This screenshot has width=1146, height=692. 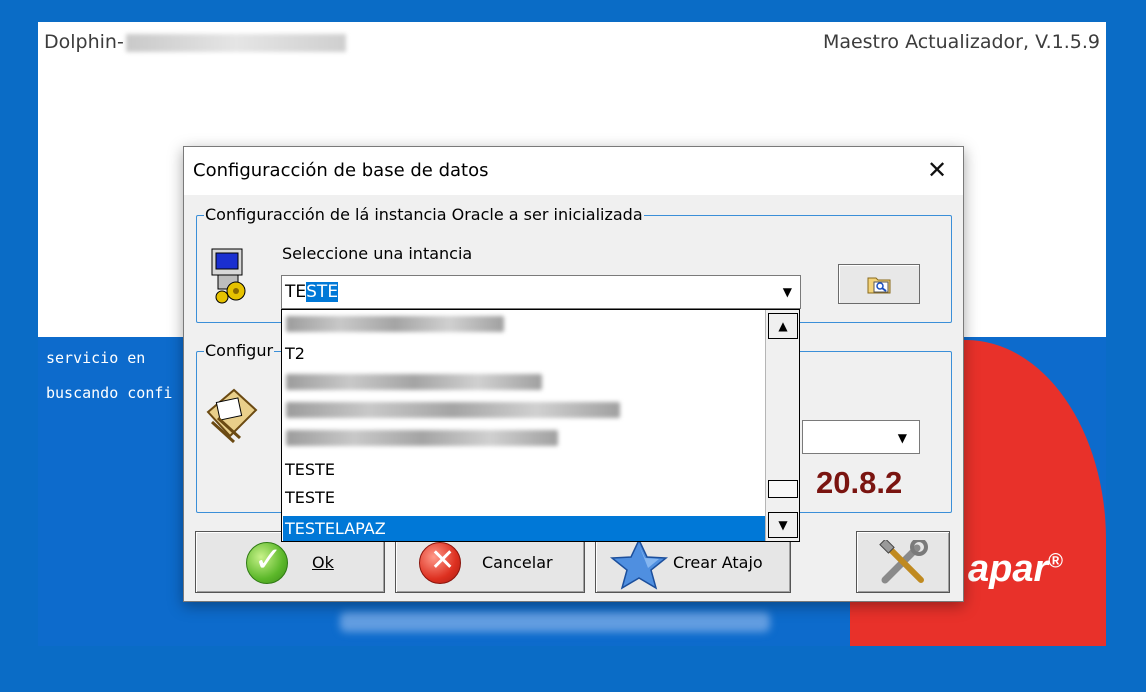 I want to click on app-title-right: Maestro Actualizador, V.1.5.9, so click(x=961, y=42).